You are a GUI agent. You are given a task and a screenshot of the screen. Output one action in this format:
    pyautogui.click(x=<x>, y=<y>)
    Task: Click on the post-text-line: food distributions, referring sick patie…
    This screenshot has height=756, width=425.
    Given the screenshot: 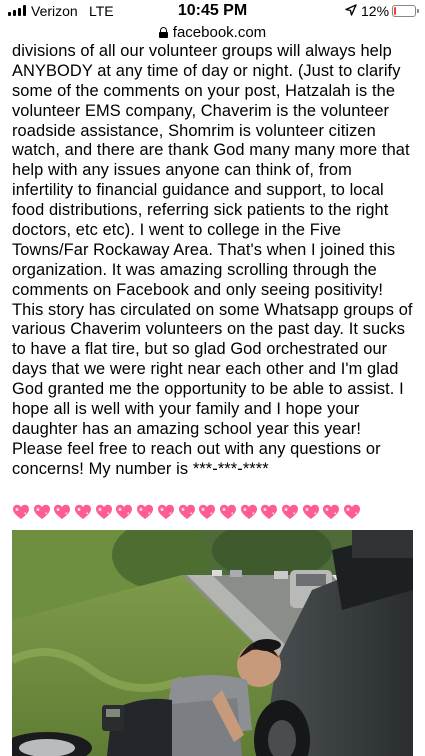 What is the action you would take?
    pyautogui.click(x=200, y=210)
    